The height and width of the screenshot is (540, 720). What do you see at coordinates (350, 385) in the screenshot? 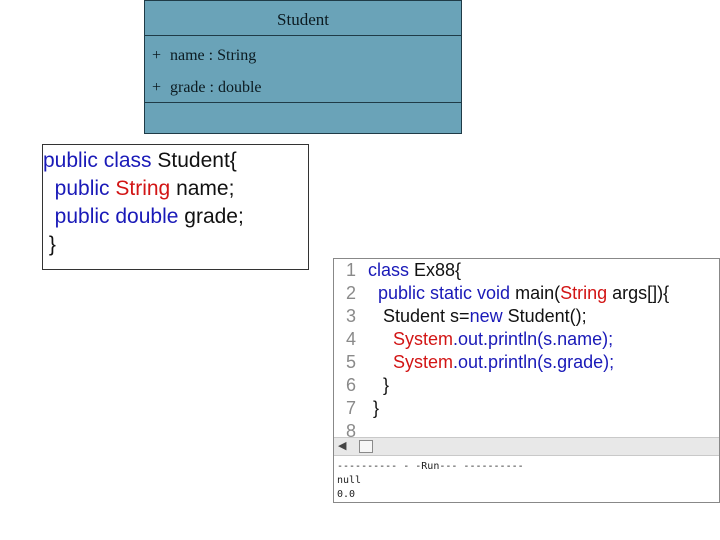
I see `line-number: 6` at bounding box center [350, 385].